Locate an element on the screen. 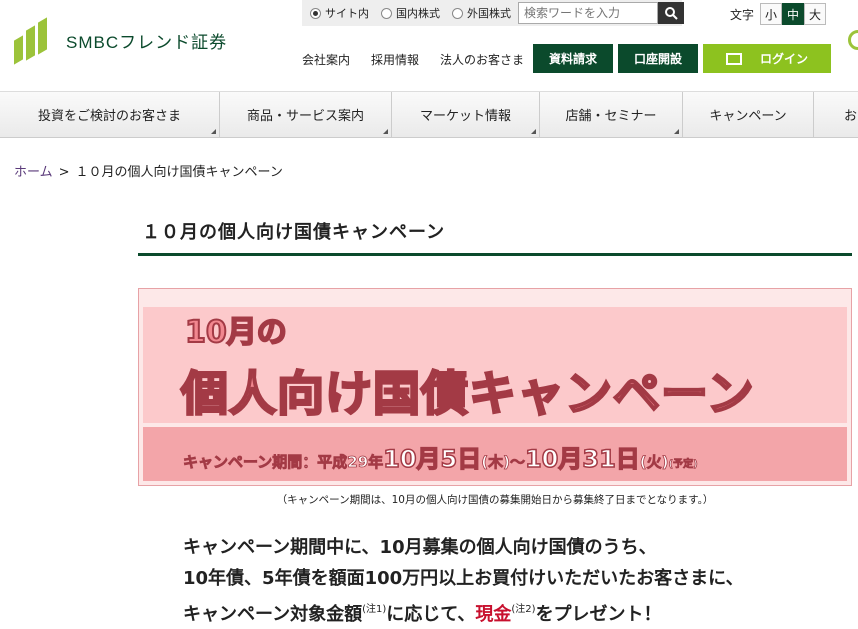 The image size is (858, 629). lead-line: 10年債、5年債を額面100万円以上お買付けいただいたお客さまに、 is located at coordinates (463, 578).